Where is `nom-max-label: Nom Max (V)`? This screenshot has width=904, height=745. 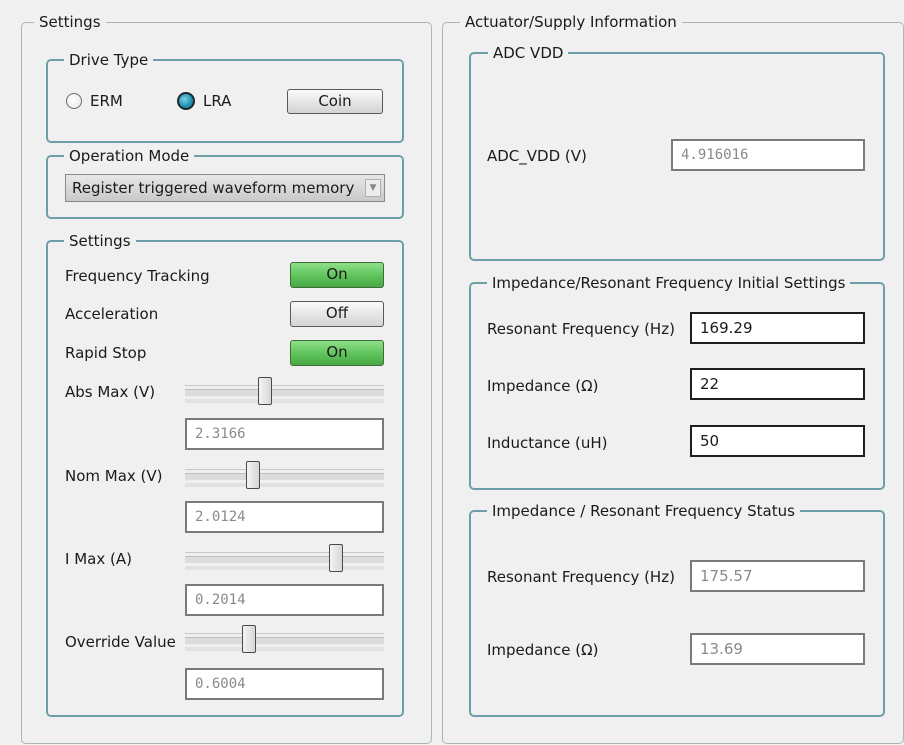
nom-max-label: Nom Max (V) is located at coordinates (114, 476).